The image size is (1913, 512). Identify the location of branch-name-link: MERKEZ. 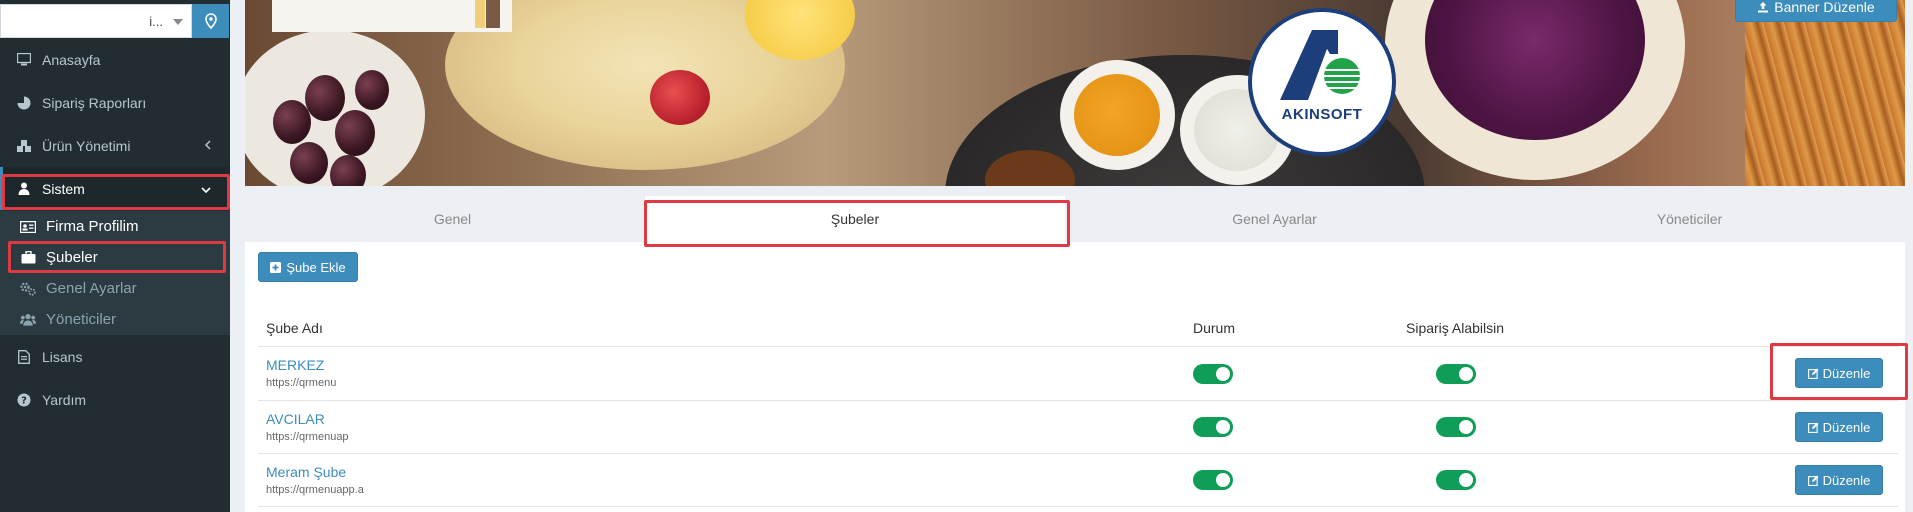
(295, 365).